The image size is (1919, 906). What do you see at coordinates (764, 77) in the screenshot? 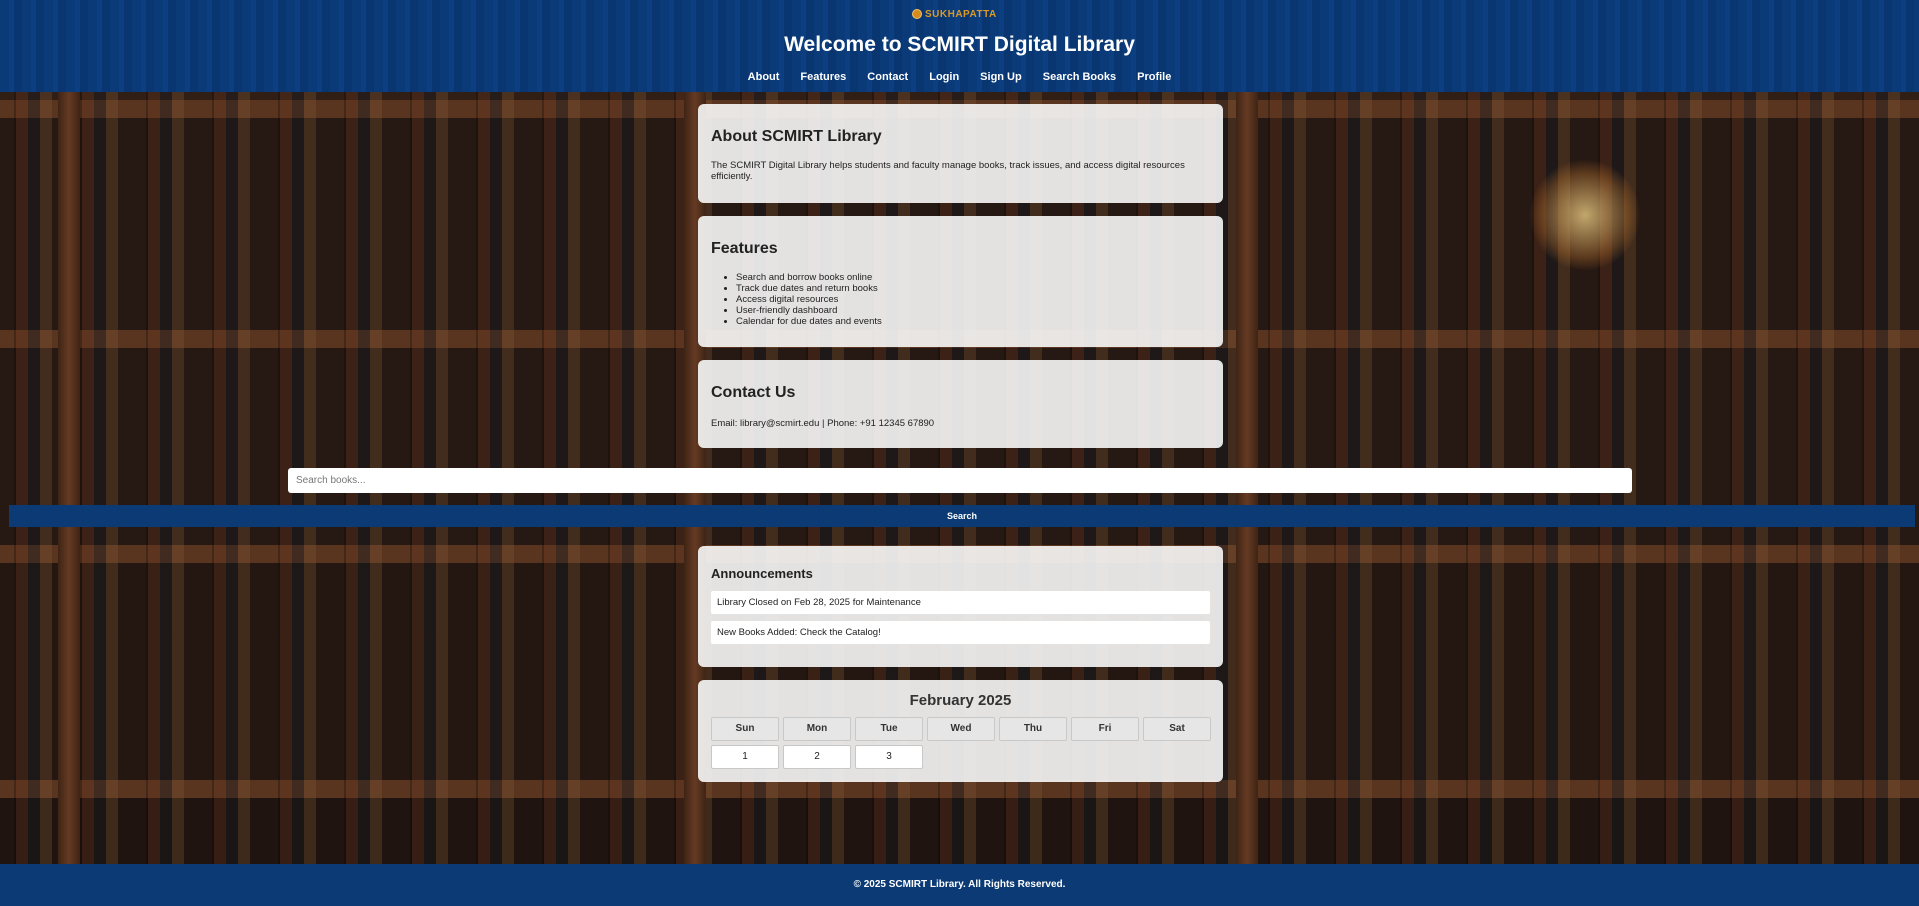
I see `nav-about: About` at bounding box center [764, 77].